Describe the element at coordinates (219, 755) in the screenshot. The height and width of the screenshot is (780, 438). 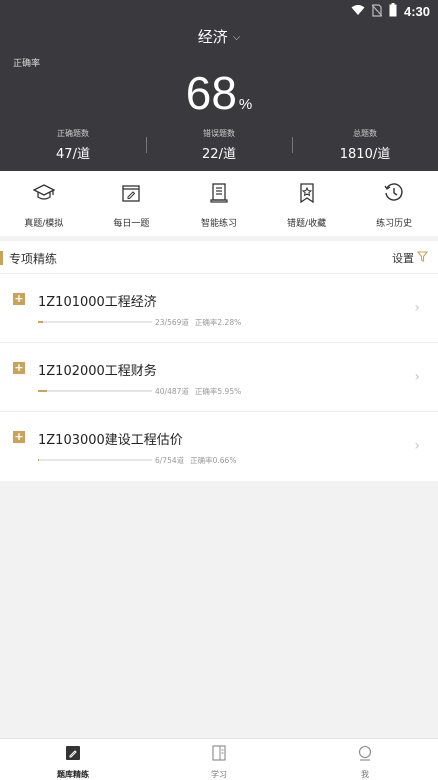
I see `book-icon` at that location.